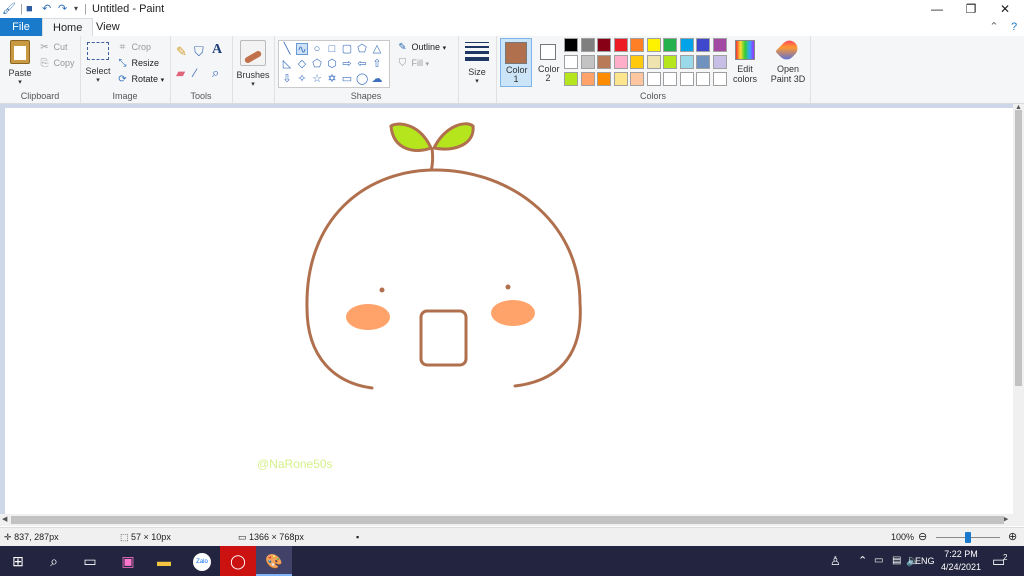  I want to click on app-store-icon: ▣, so click(128, 561).